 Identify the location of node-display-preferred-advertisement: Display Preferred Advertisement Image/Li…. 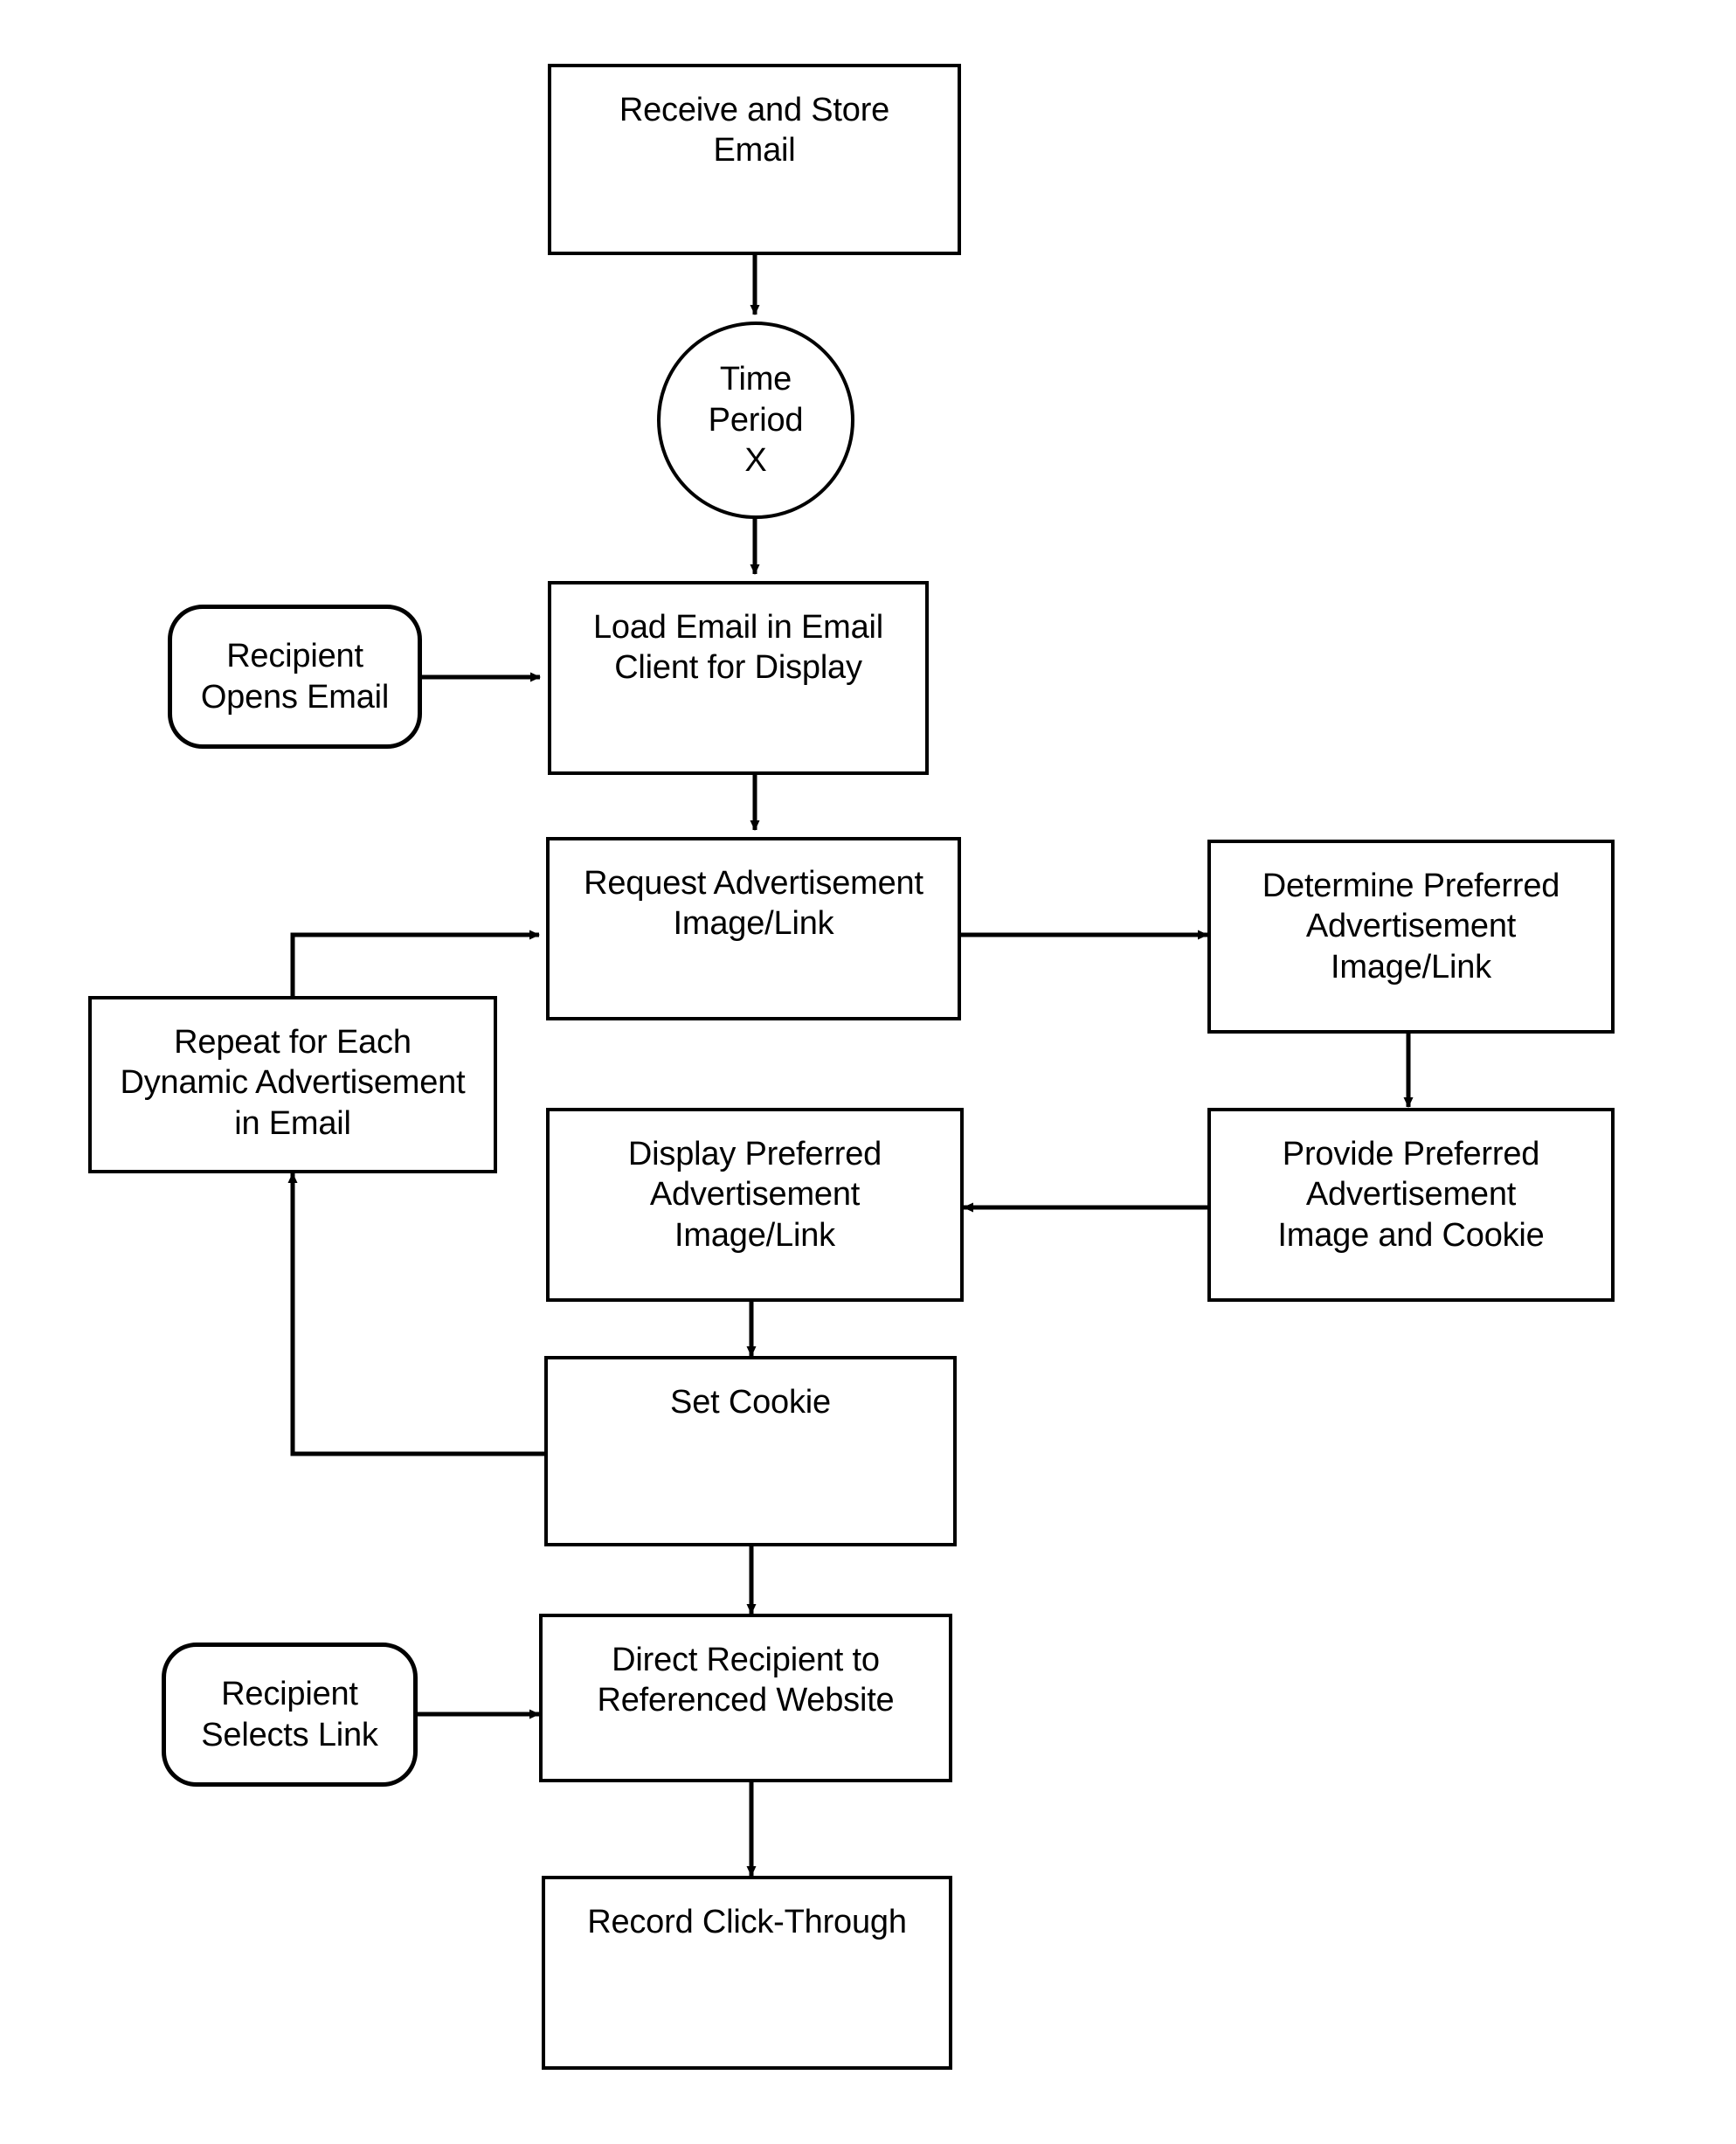
(755, 1205).